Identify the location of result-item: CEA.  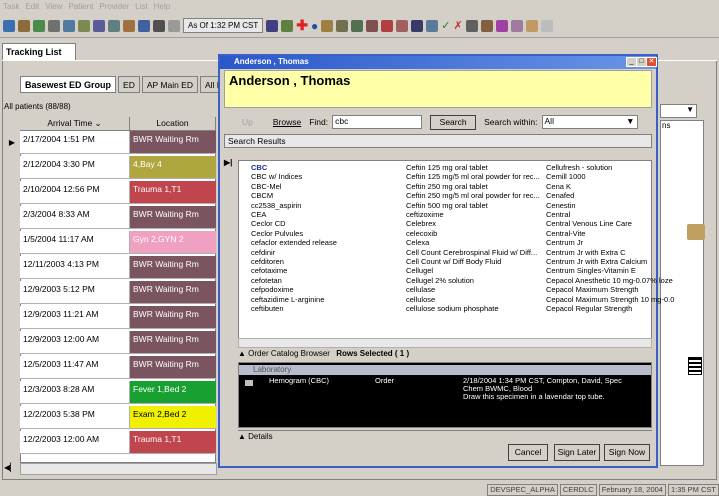
(294, 214).